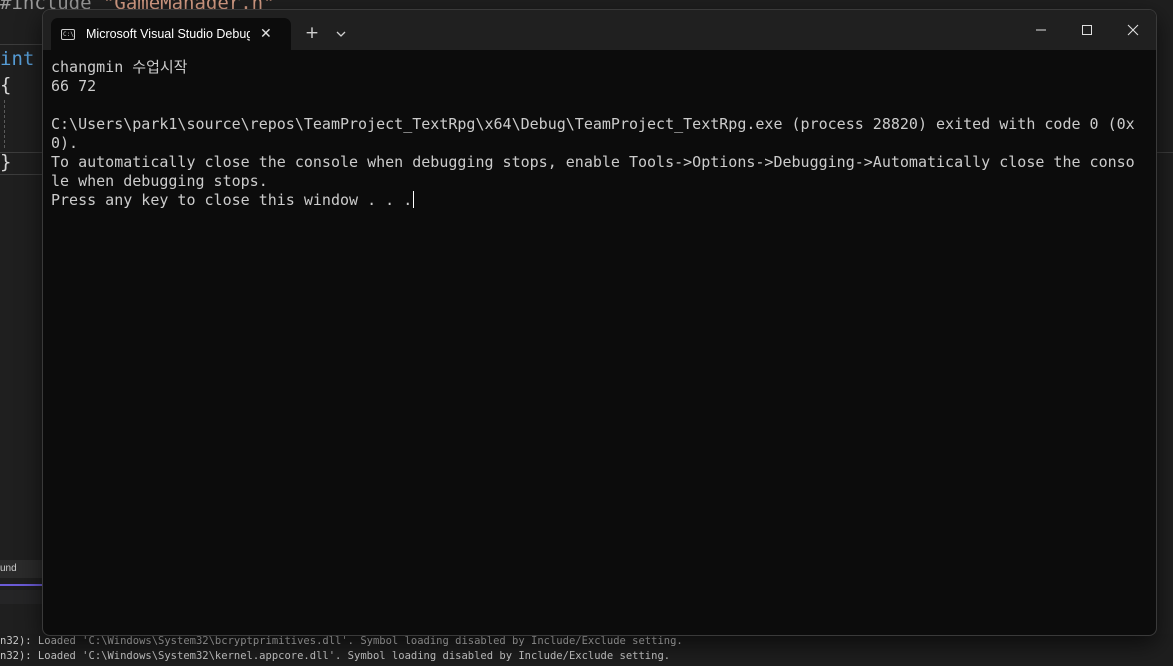  I want to click on maximize-button, so click(1087, 30).